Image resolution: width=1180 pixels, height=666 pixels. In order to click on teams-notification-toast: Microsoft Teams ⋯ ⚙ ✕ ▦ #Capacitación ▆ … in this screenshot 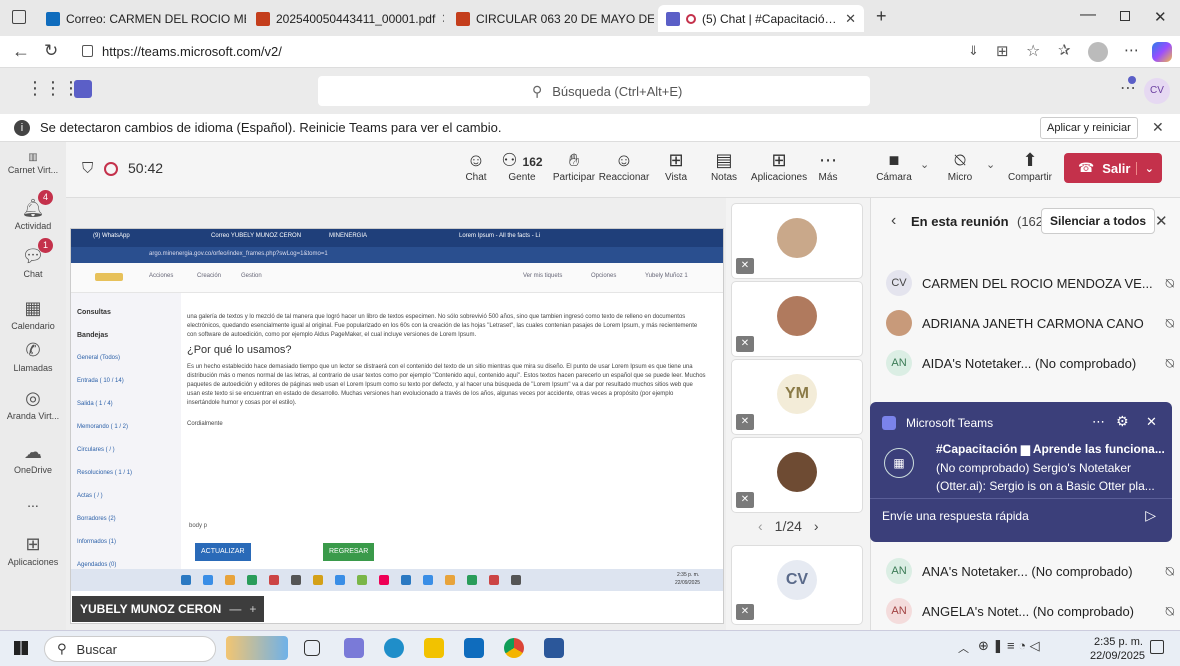, I will do `click(1021, 472)`.